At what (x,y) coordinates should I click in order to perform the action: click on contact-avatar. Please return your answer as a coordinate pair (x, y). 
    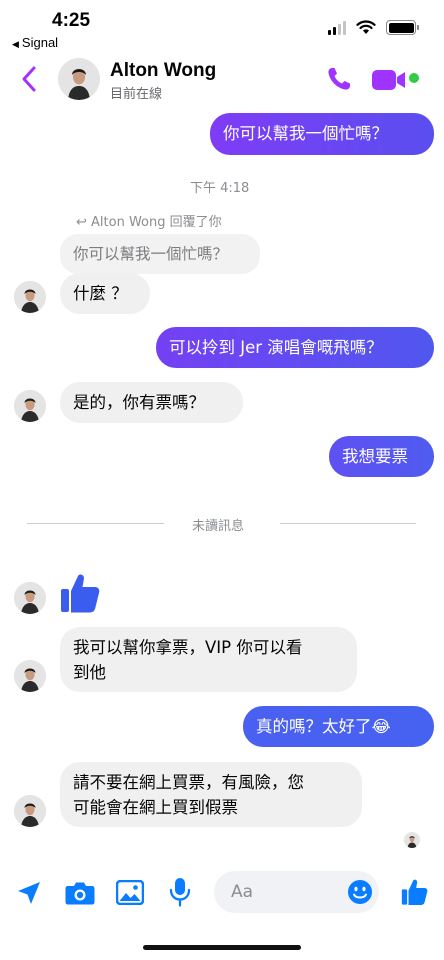
    Looking at the image, I should click on (79, 79).